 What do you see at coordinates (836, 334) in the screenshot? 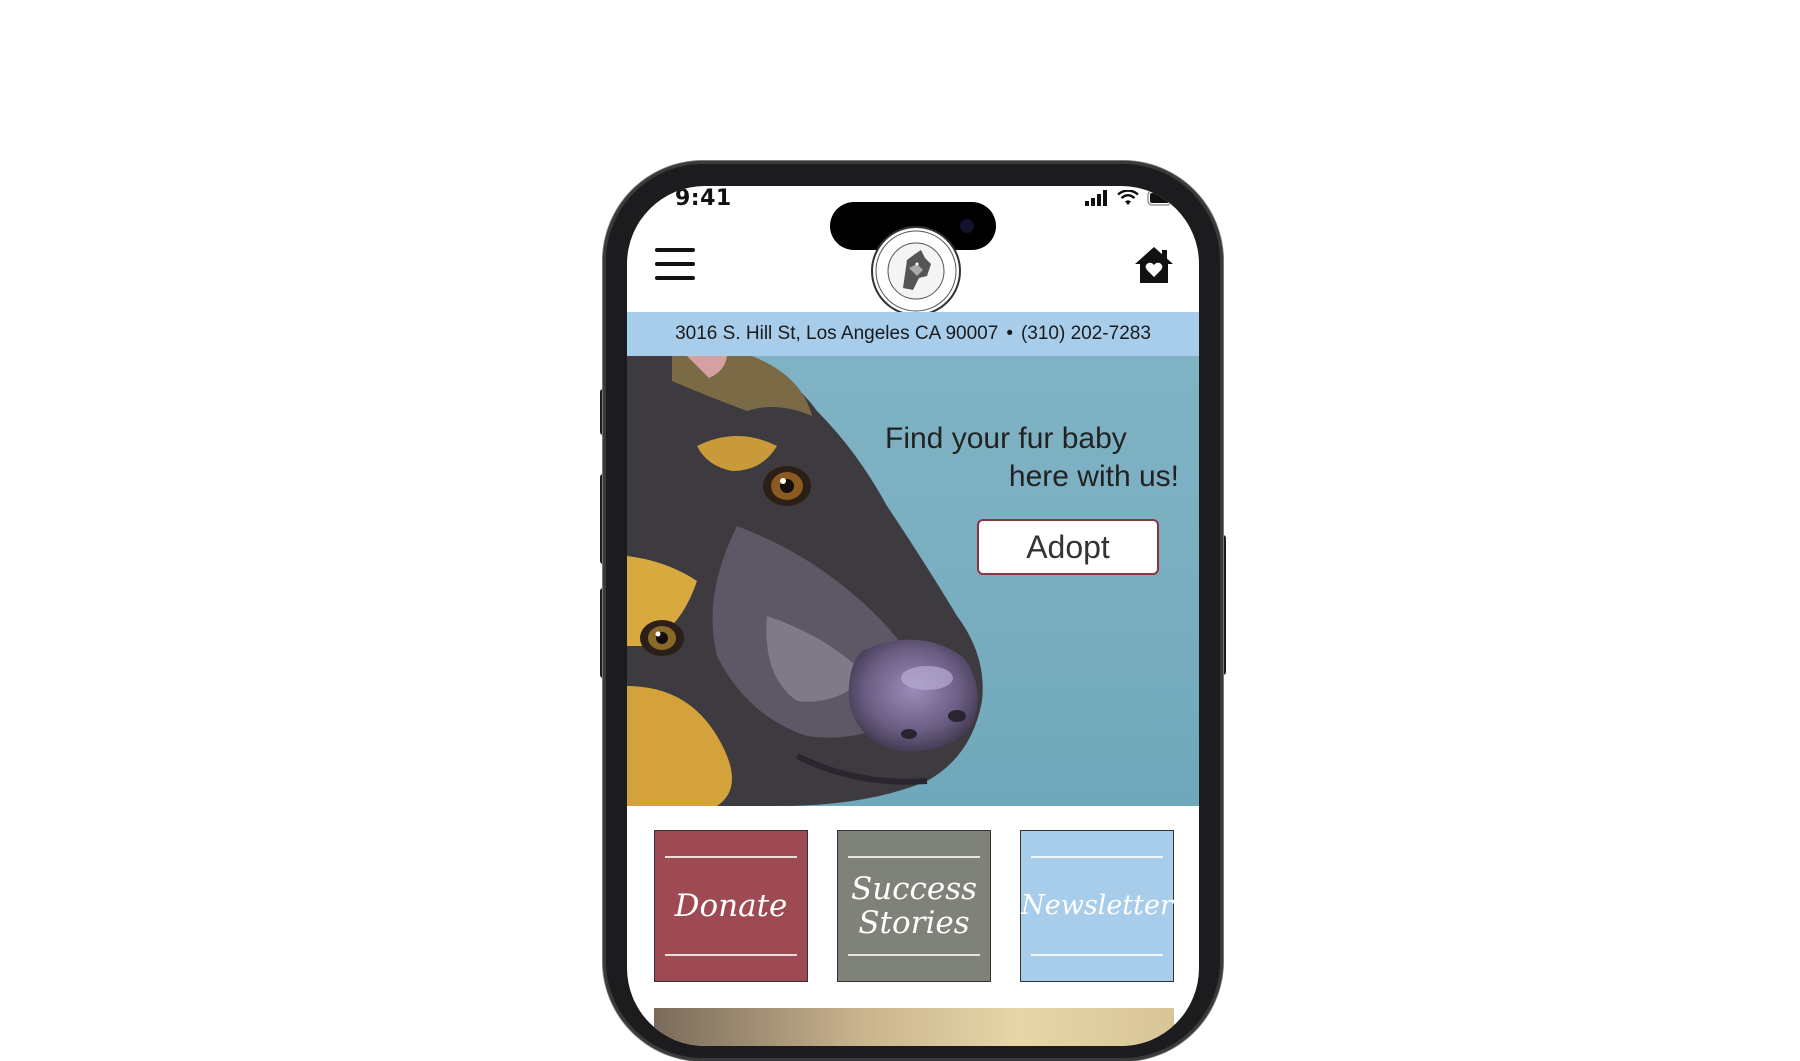
I see `address-text: 3016 S. Hill St, Los Angeles CA 90007` at bounding box center [836, 334].